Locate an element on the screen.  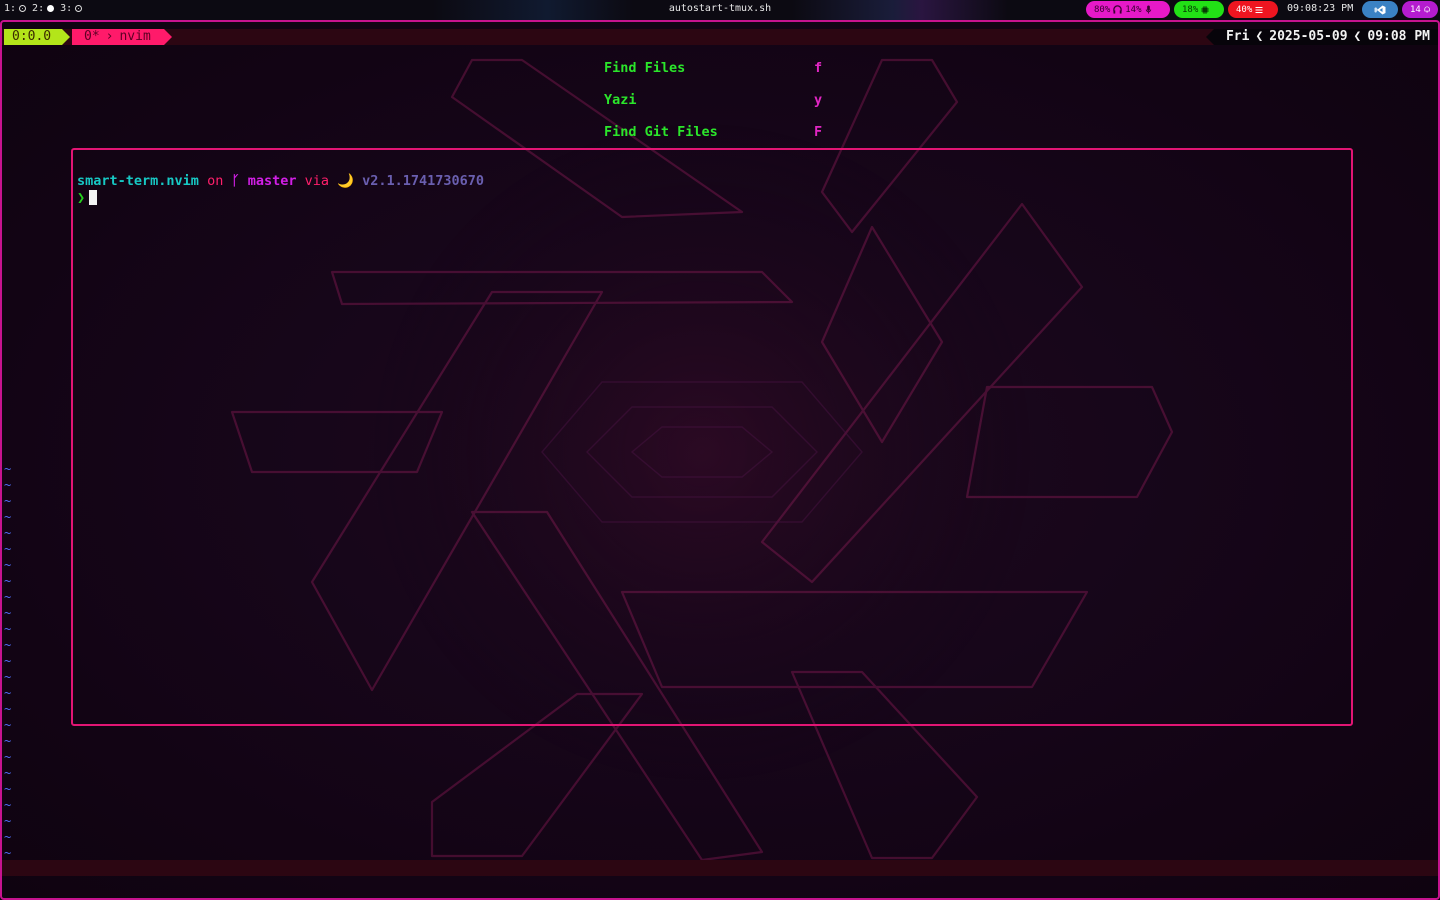
tmux-window-index: 0* is located at coordinates (92, 36).